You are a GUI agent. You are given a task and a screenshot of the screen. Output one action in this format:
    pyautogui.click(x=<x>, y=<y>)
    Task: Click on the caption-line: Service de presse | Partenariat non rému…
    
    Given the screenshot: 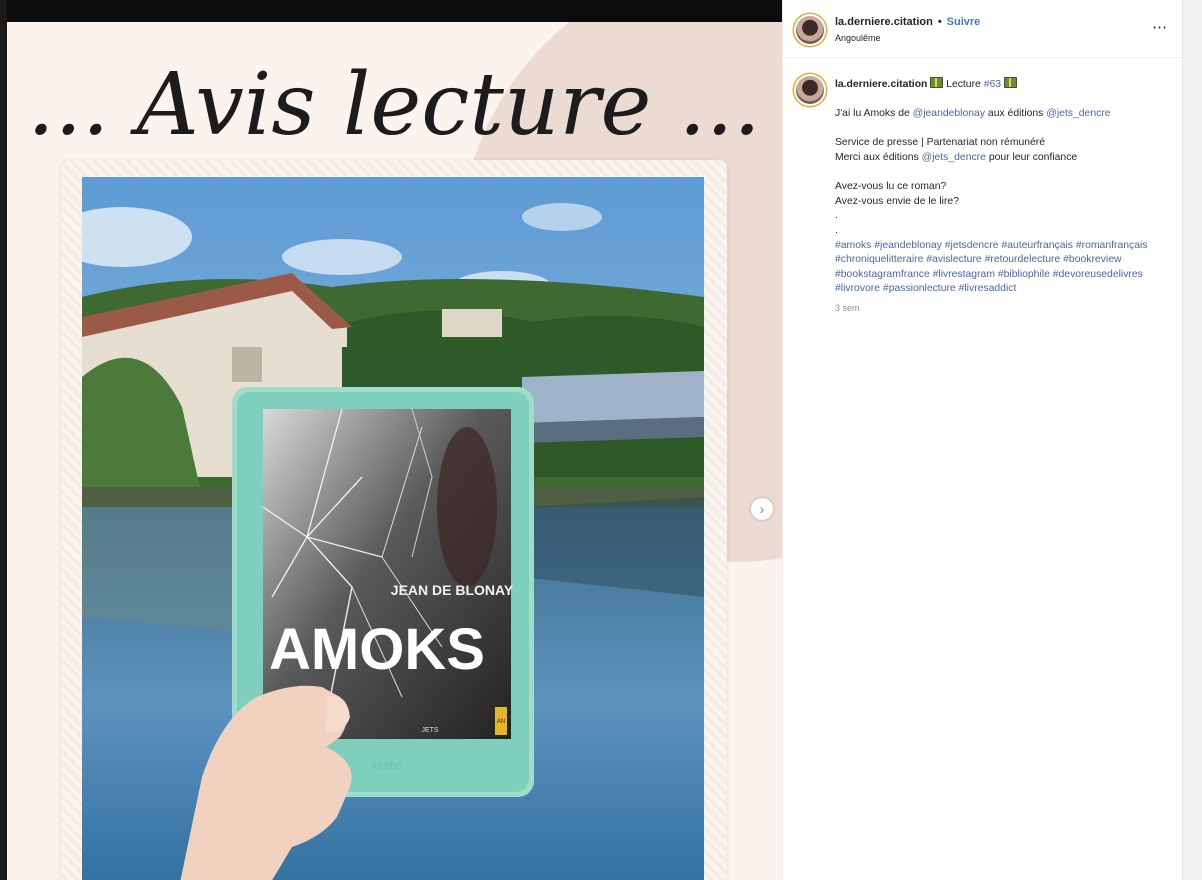 What is the action you would take?
    pyautogui.click(x=940, y=143)
    